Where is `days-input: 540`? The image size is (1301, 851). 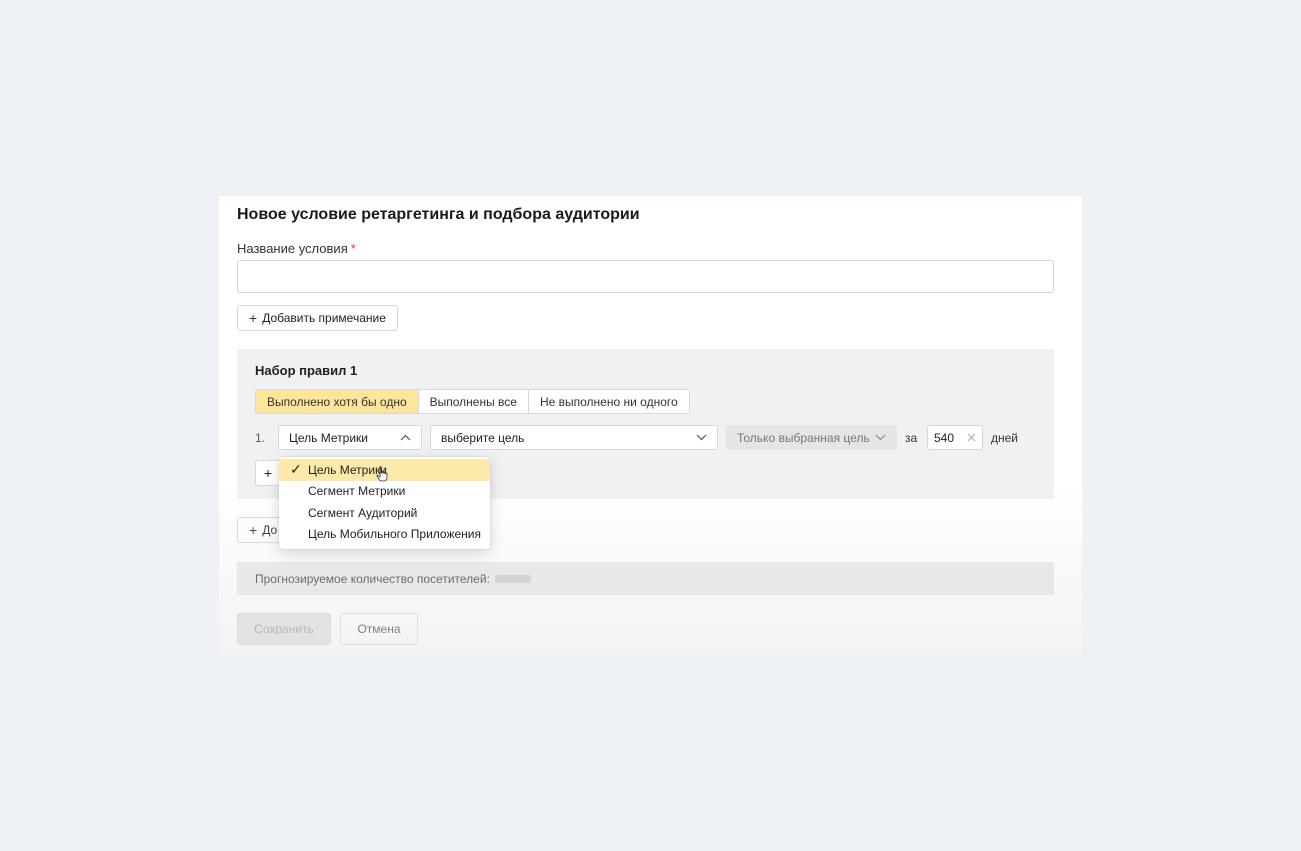
days-input: 540 is located at coordinates (955, 437).